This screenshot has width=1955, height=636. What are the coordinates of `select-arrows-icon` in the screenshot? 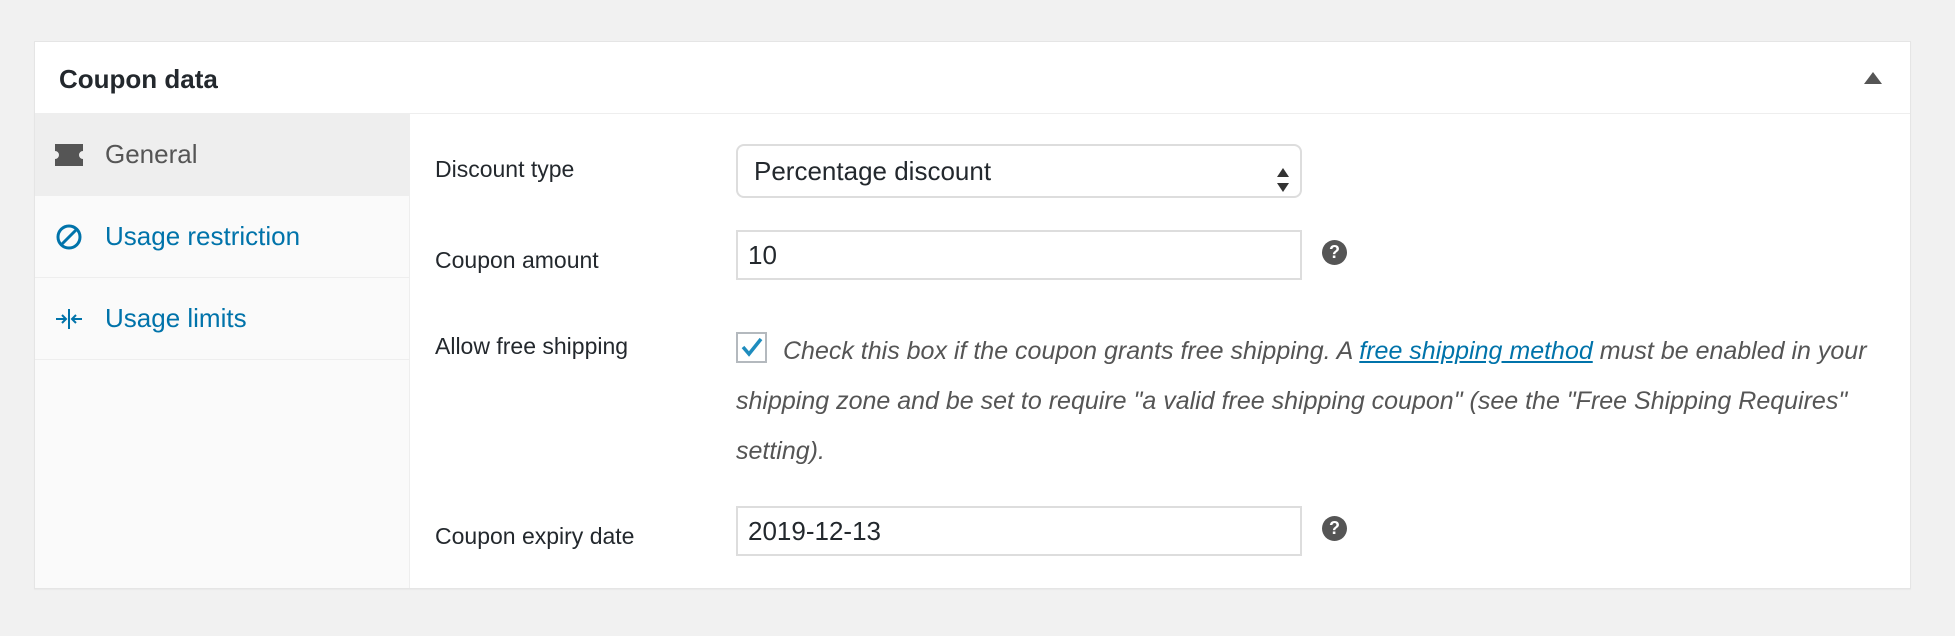 It's located at (1283, 175).